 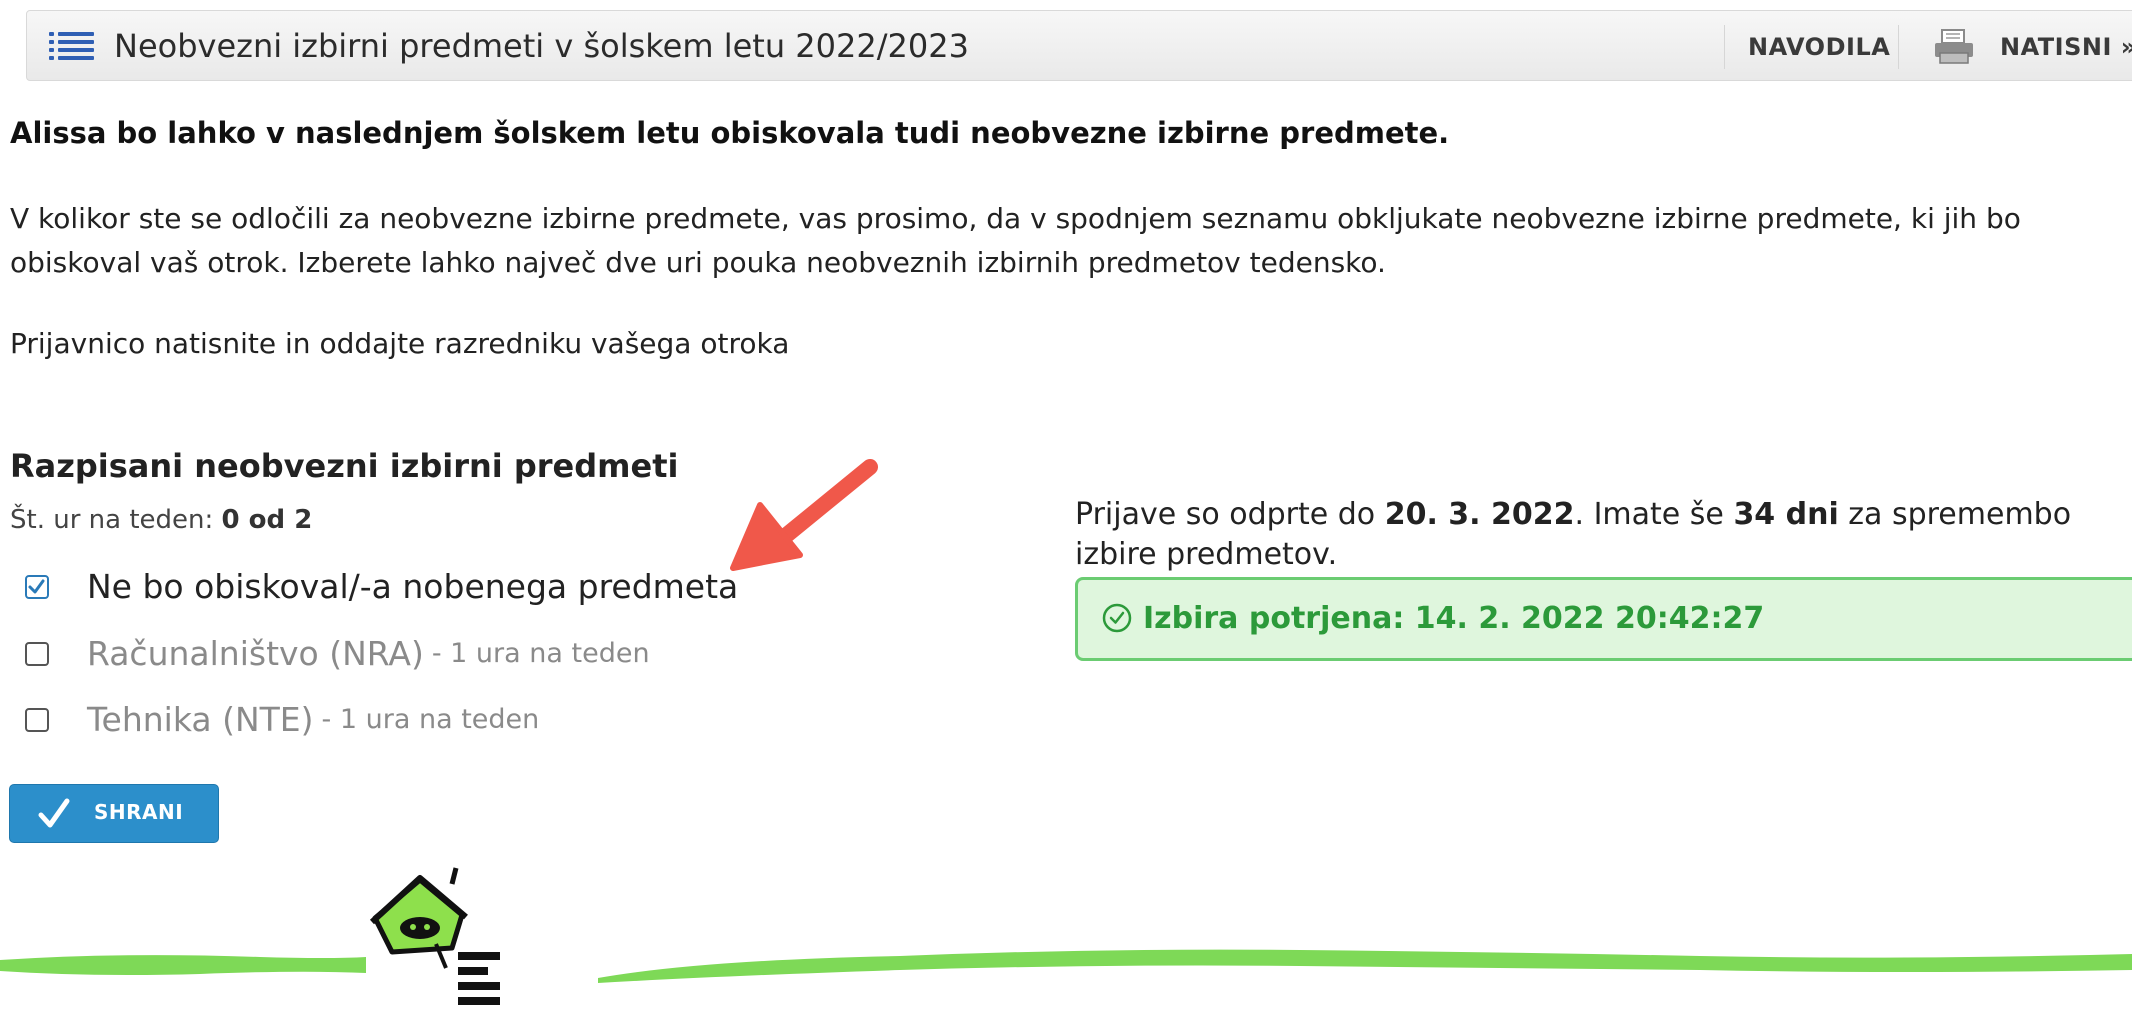 I want to click on option-label: Računalništvo (NRA), so click(x=255, y=653).